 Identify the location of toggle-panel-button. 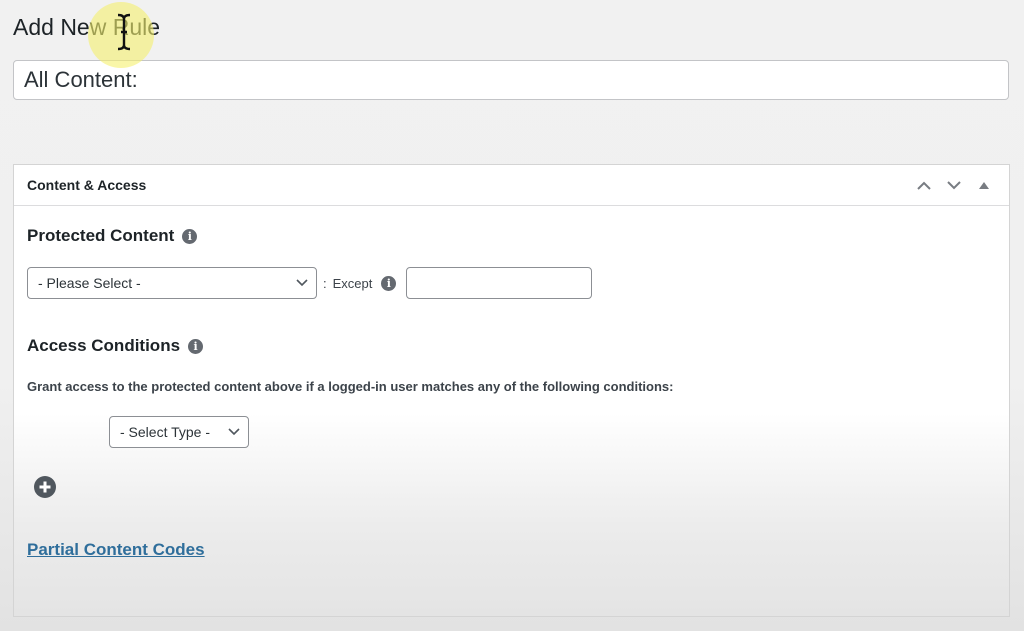
(984, 185).